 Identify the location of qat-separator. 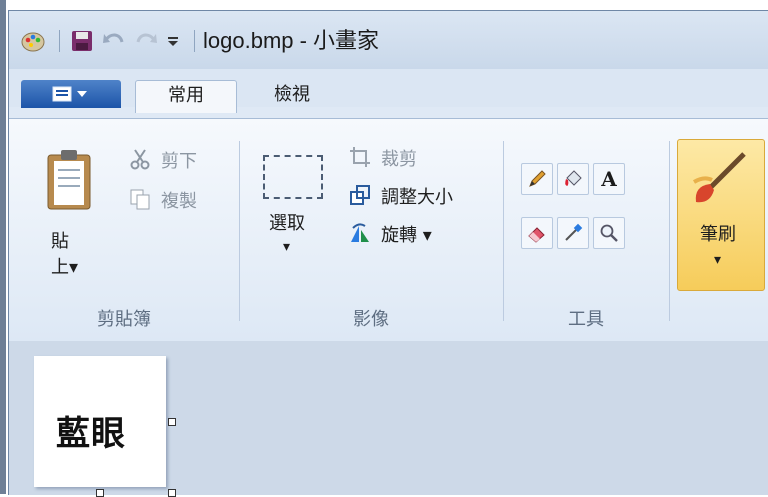
(59, 41).